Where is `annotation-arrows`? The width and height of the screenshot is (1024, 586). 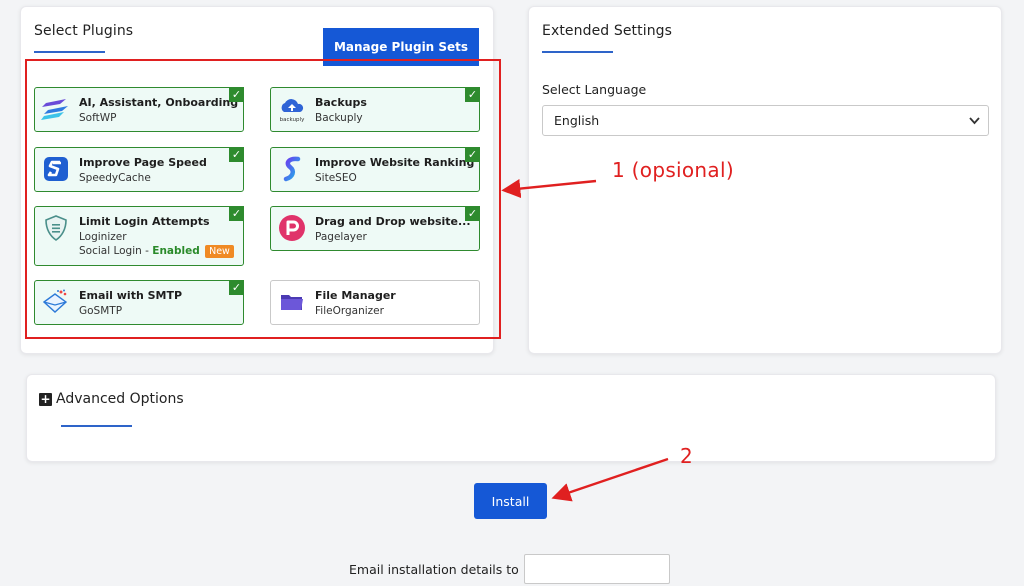
annotation-arrows is located at coordinates (585, 340).